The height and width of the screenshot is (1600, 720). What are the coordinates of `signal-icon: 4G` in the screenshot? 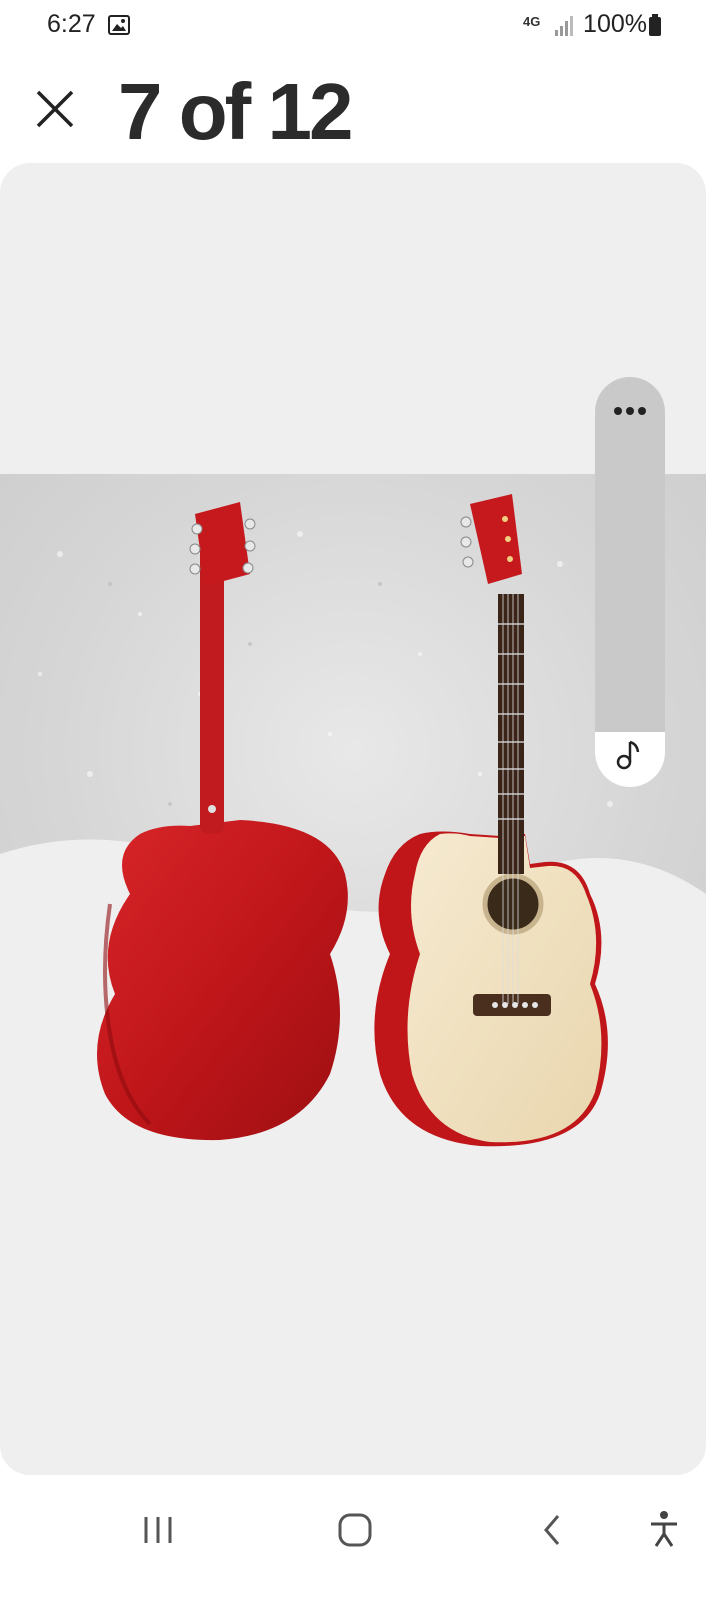 It's located at (548, 25).